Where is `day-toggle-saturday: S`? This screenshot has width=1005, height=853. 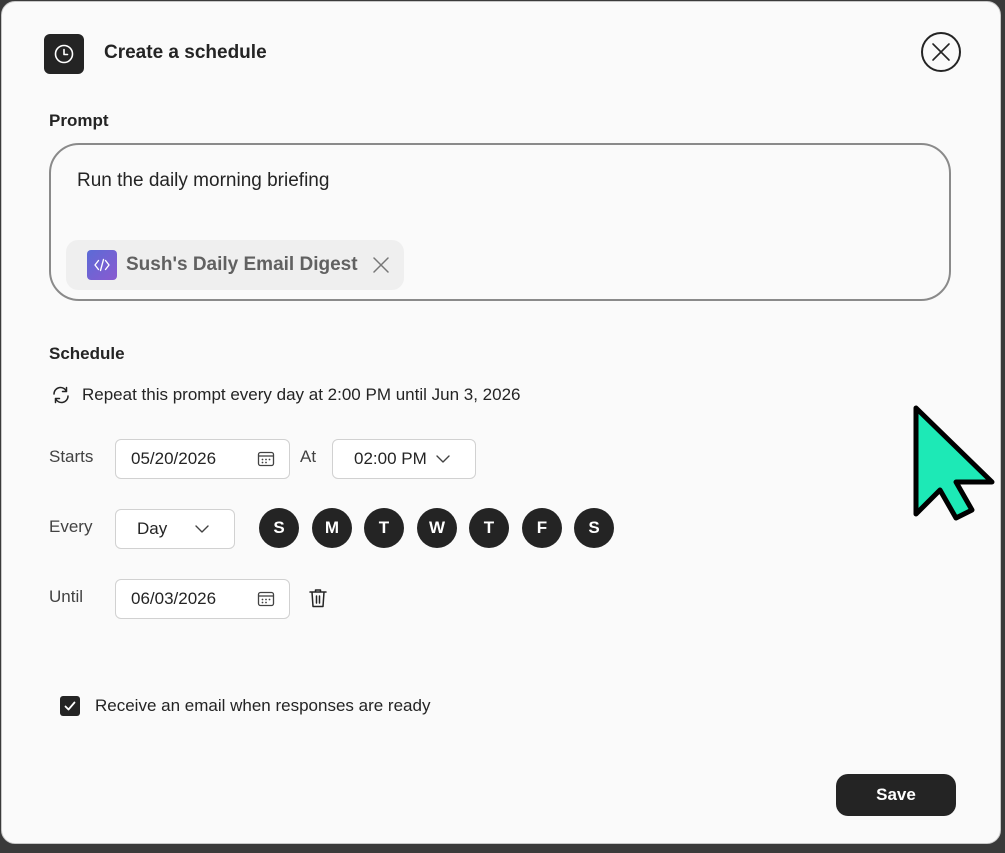 day-toggle-saturday: S is located at coordinates (594, 528).